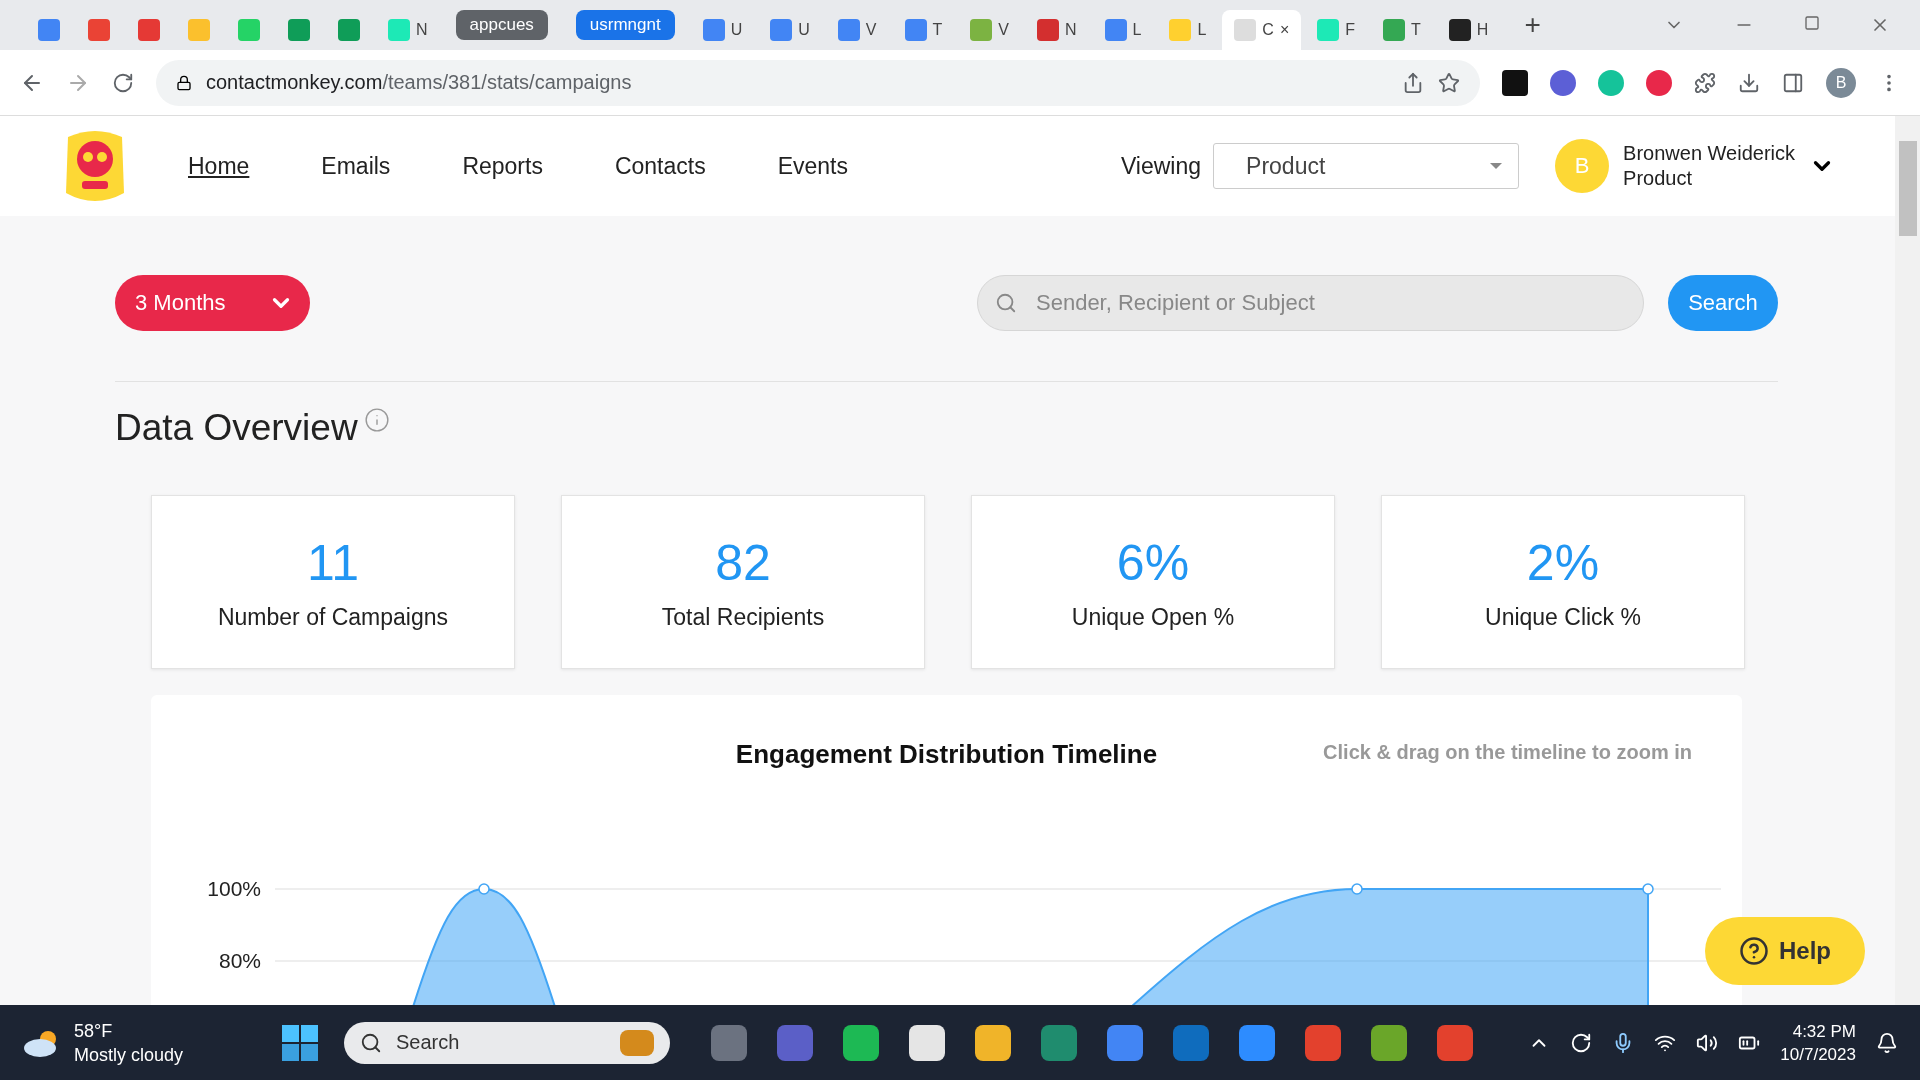 This screenshot has width=1920, height=1080. Describe the element at coordinates (818, 82) in the screenshot. I see `address-bar: contactmonkey.com/teams/381/stats/campaigns` at that location.